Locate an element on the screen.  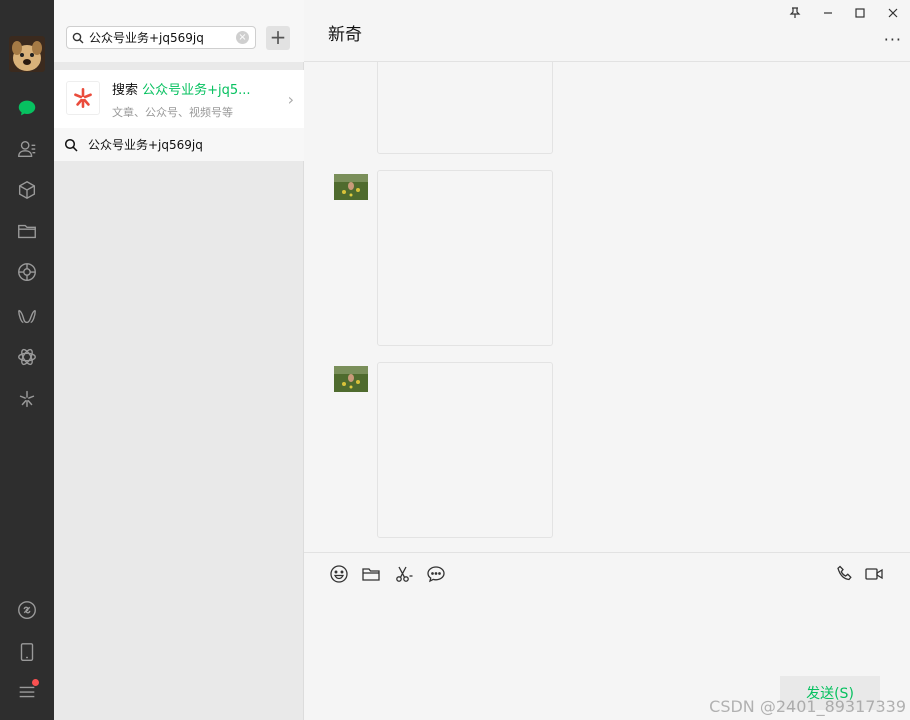
message-input-area is located at coordinates (607, 634).